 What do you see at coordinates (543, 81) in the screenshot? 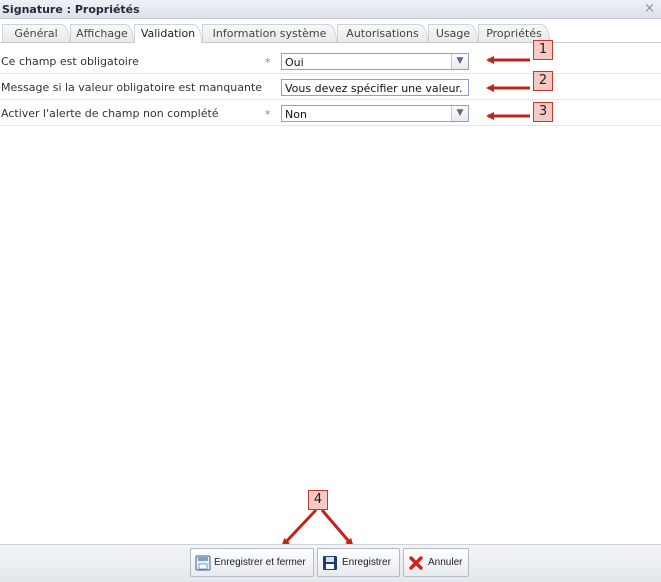
I see `callout-2: 2` at bounding box center [543, 81].